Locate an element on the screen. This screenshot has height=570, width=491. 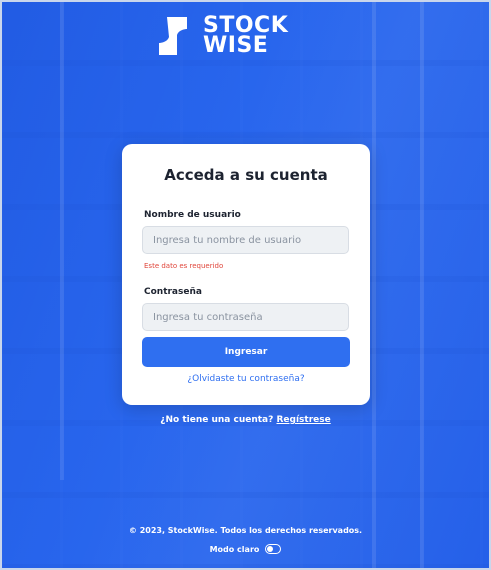
brand-name: STOCK WISE is located at coordinates (245, 36).